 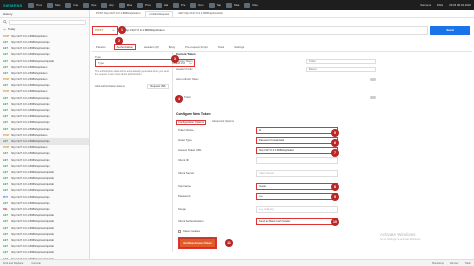 I want to click on add-auth-select: Request URL, so click(x=158, y=86).